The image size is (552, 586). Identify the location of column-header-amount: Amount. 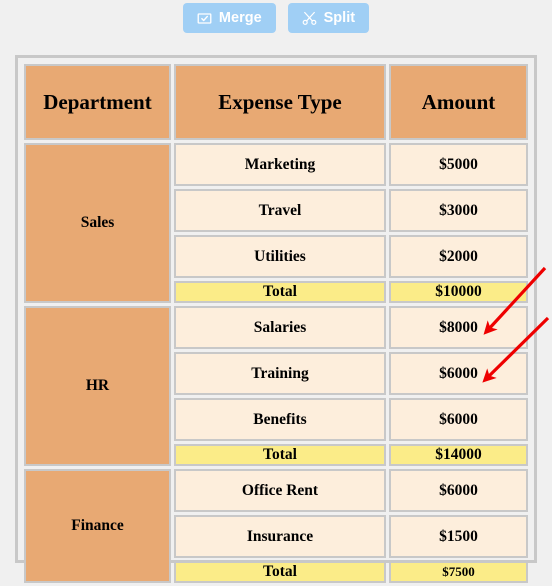
(458, 102).